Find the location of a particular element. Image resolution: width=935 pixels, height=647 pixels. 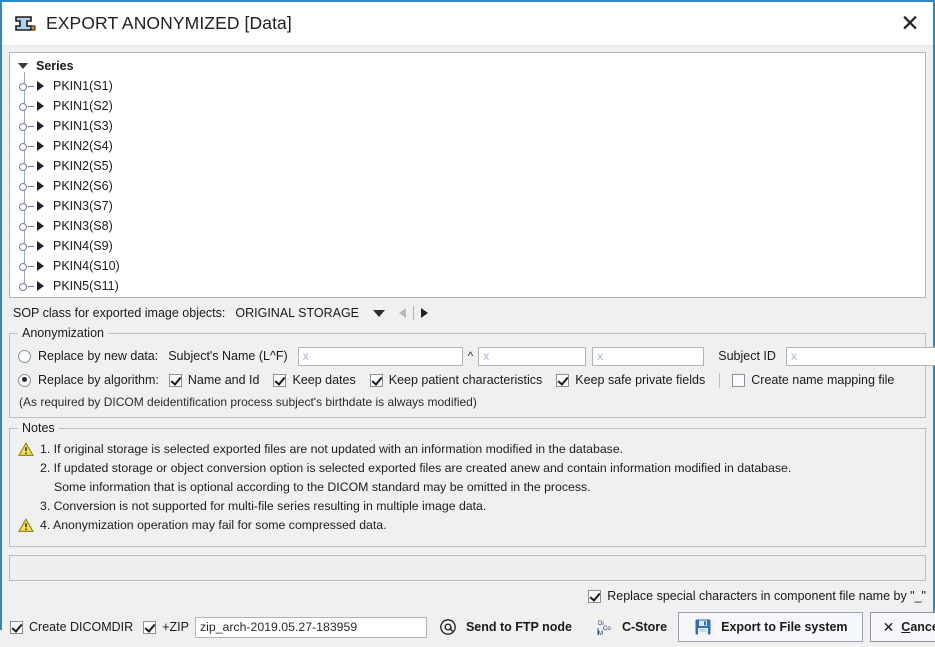

replace-by-algorithm-label: Replace by algorithm: is located at coordinates (98, 380).